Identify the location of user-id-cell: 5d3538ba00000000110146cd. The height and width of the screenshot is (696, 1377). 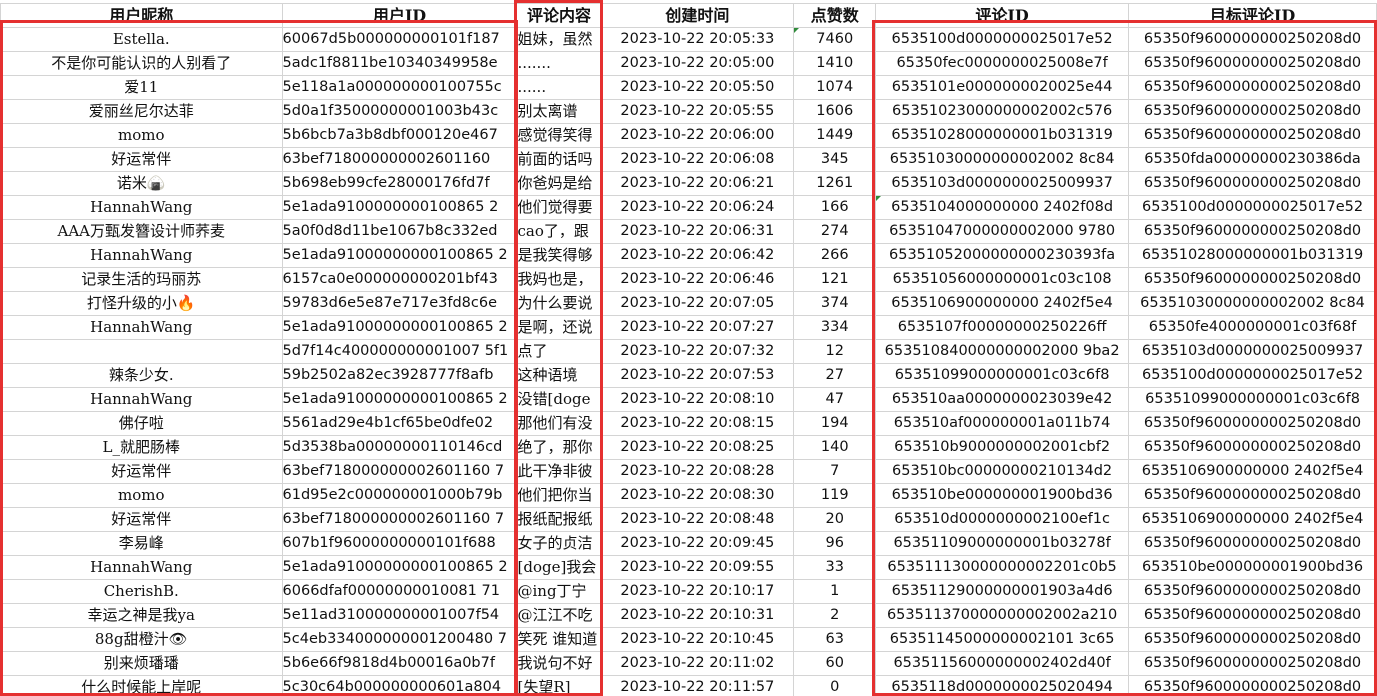
(399, 447).